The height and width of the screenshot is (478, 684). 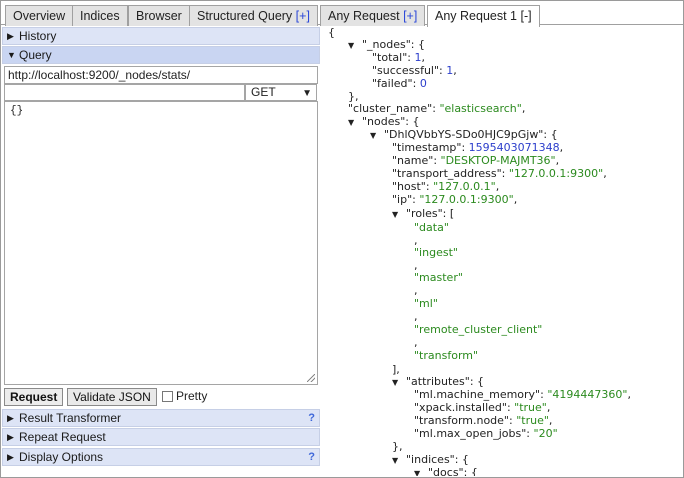 What do you see at coordinates (446, 186) in the screenshot?
I see `json-field-host: "host": "127.0.0.1",` at bounding box center [446, 186].